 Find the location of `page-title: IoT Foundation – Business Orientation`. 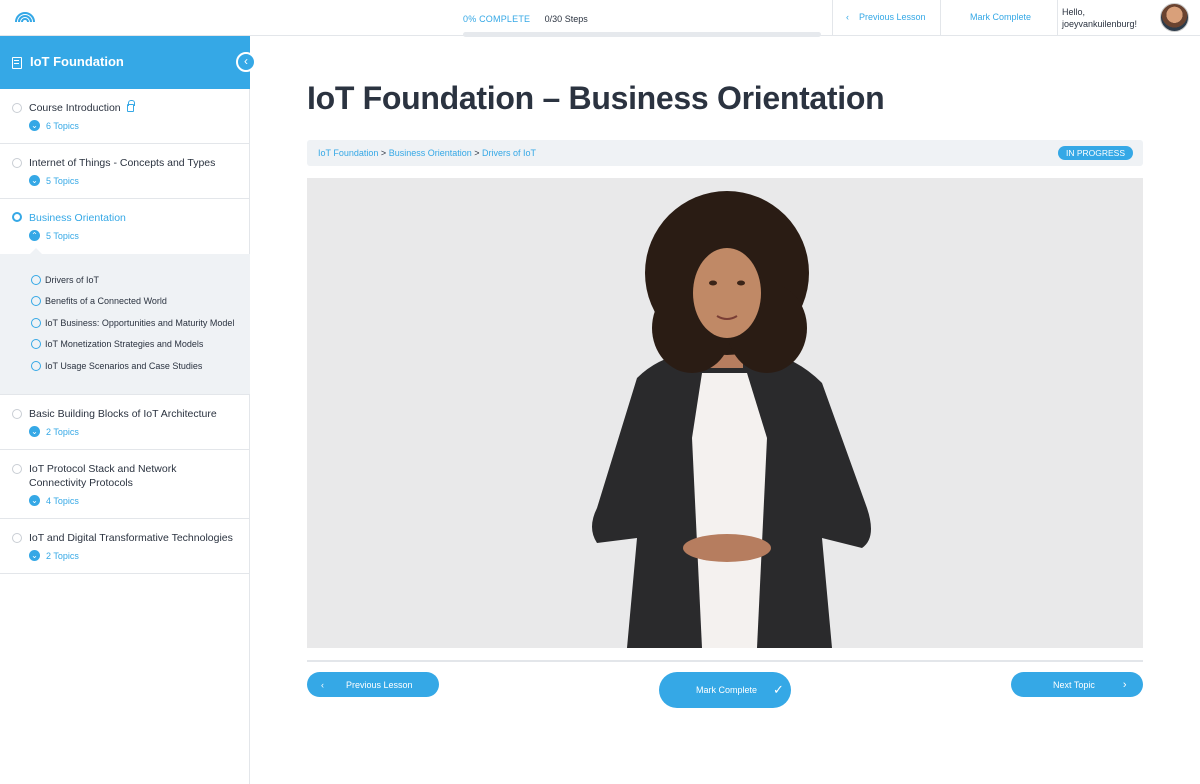

page-title: IoT Foundation – Business Orientation is located at coordinates (596, 98).